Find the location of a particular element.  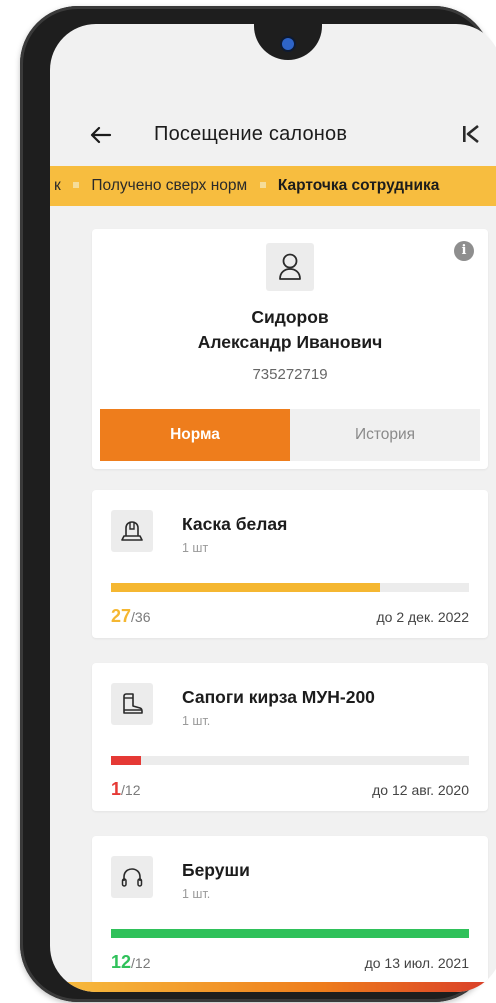

item-quantity: 1 шт is located at coordinates (195, 548).